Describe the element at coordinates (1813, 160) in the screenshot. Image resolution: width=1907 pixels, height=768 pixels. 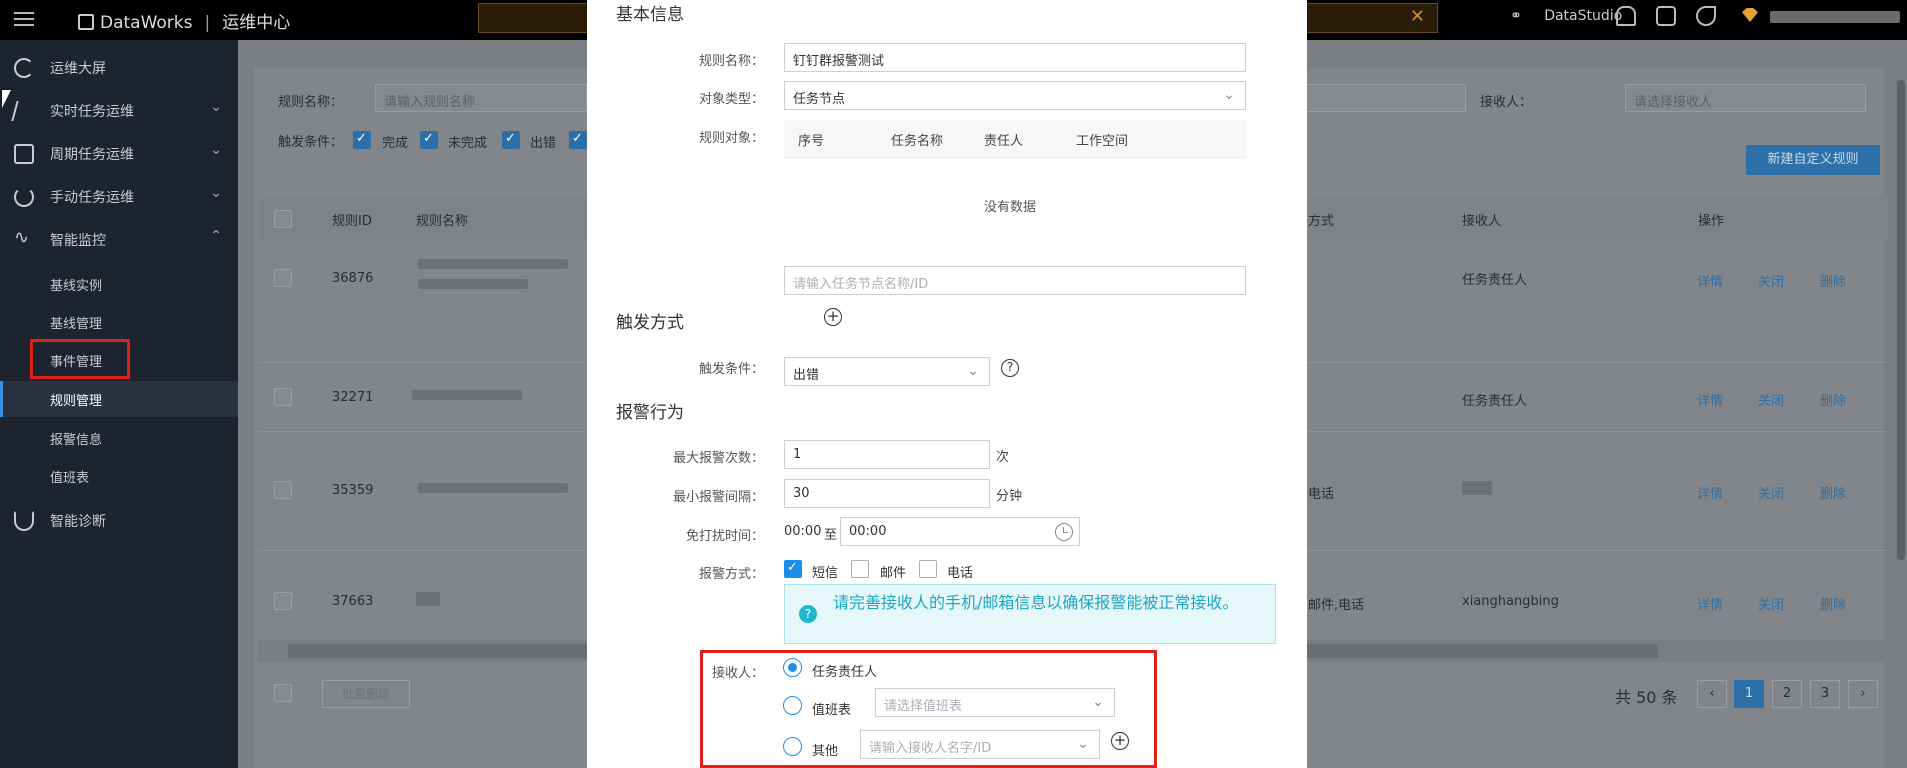
I see `new-custom-rule-button: 新建自定义规则` at that location.